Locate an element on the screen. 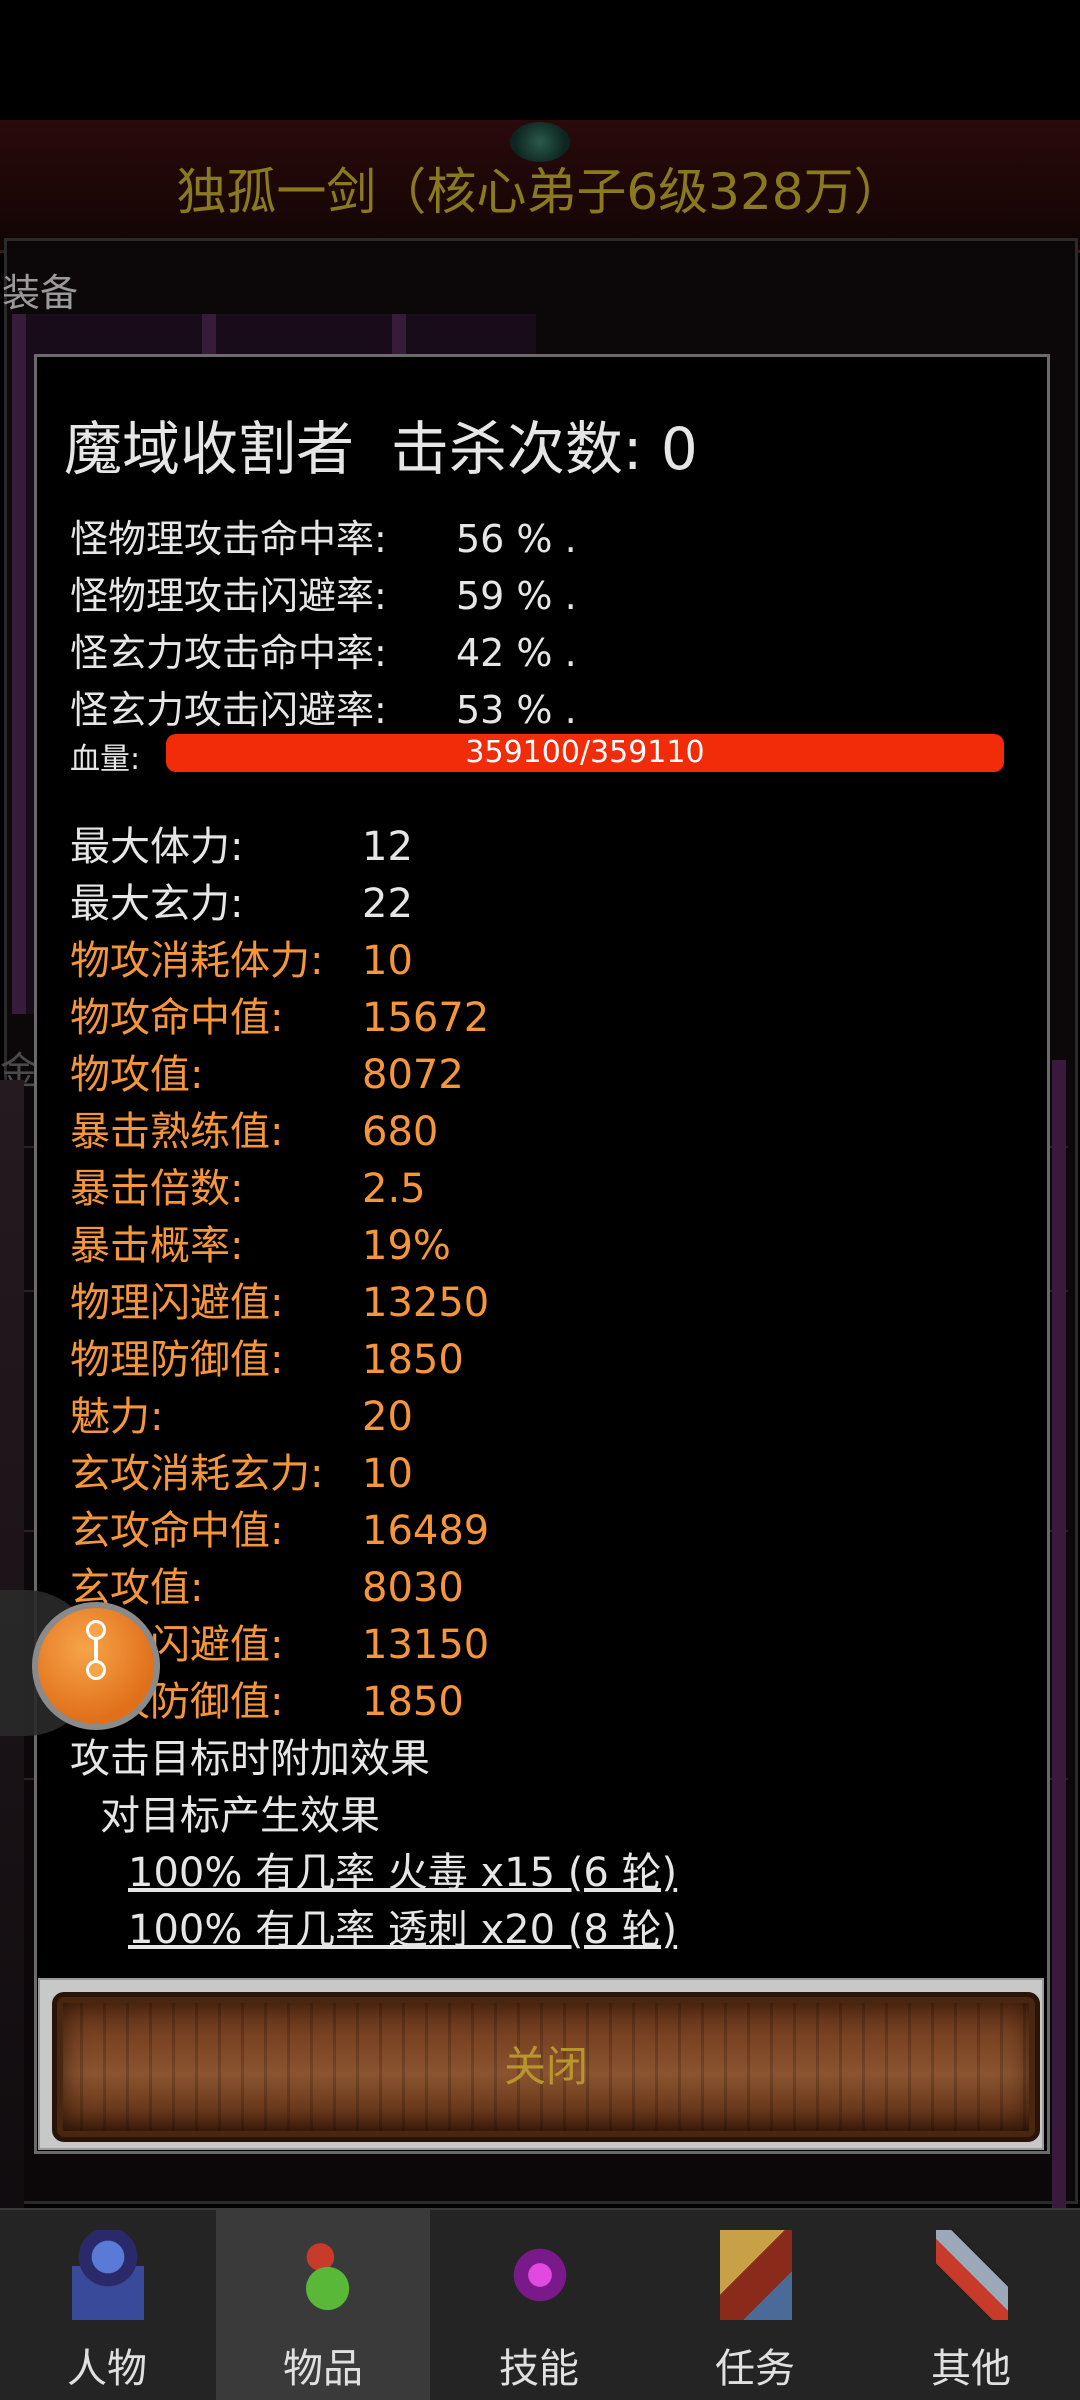 The image size is (1080, 2400). stat-label: 物攻值: is located at coordinates (137, 1075).